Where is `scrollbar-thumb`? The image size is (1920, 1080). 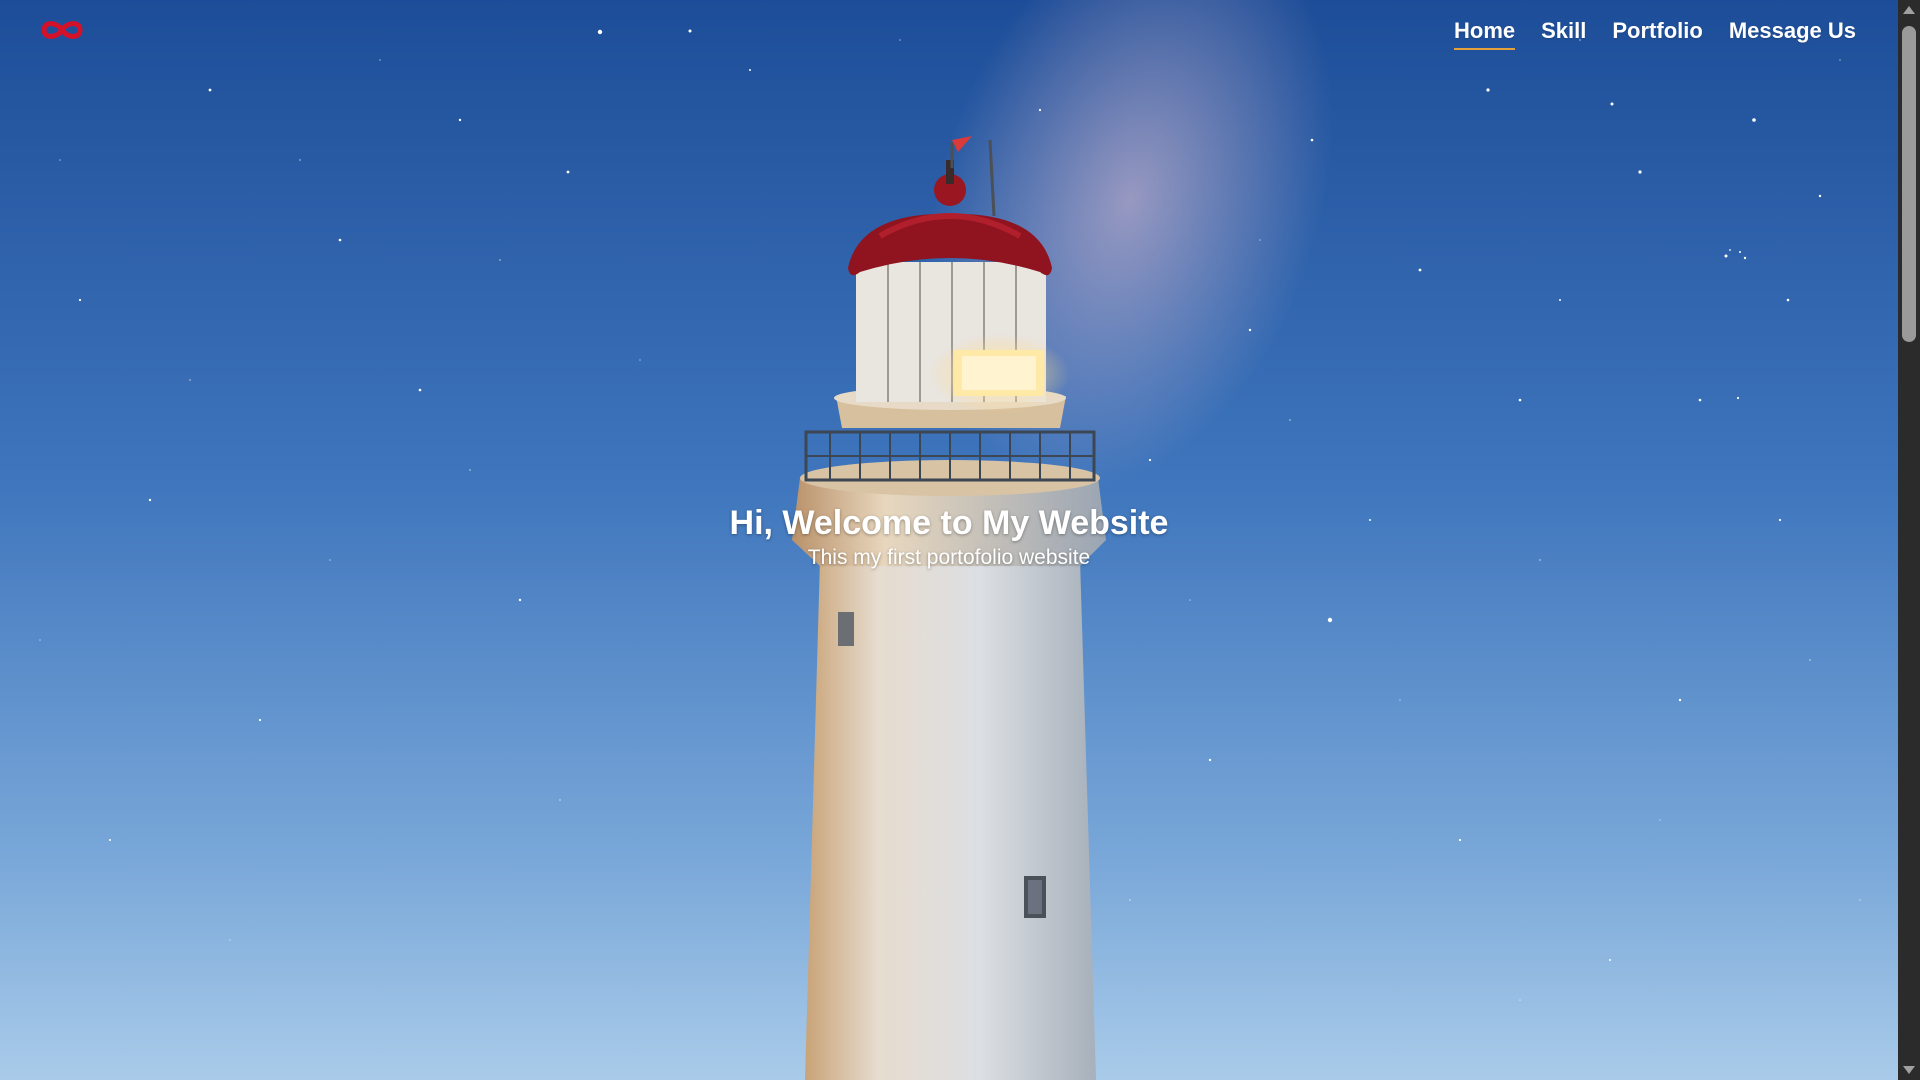 scrollbar-thumb is located at coordinates (1909, 184).